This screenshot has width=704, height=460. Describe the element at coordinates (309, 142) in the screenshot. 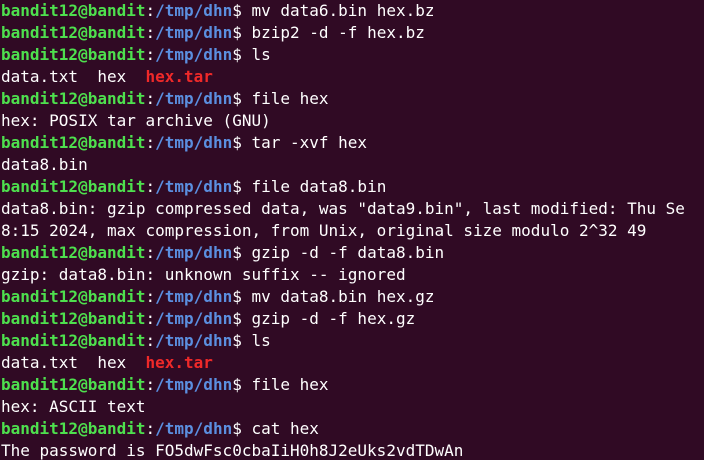

I see `command-text: tar -xvf hex` at that location.